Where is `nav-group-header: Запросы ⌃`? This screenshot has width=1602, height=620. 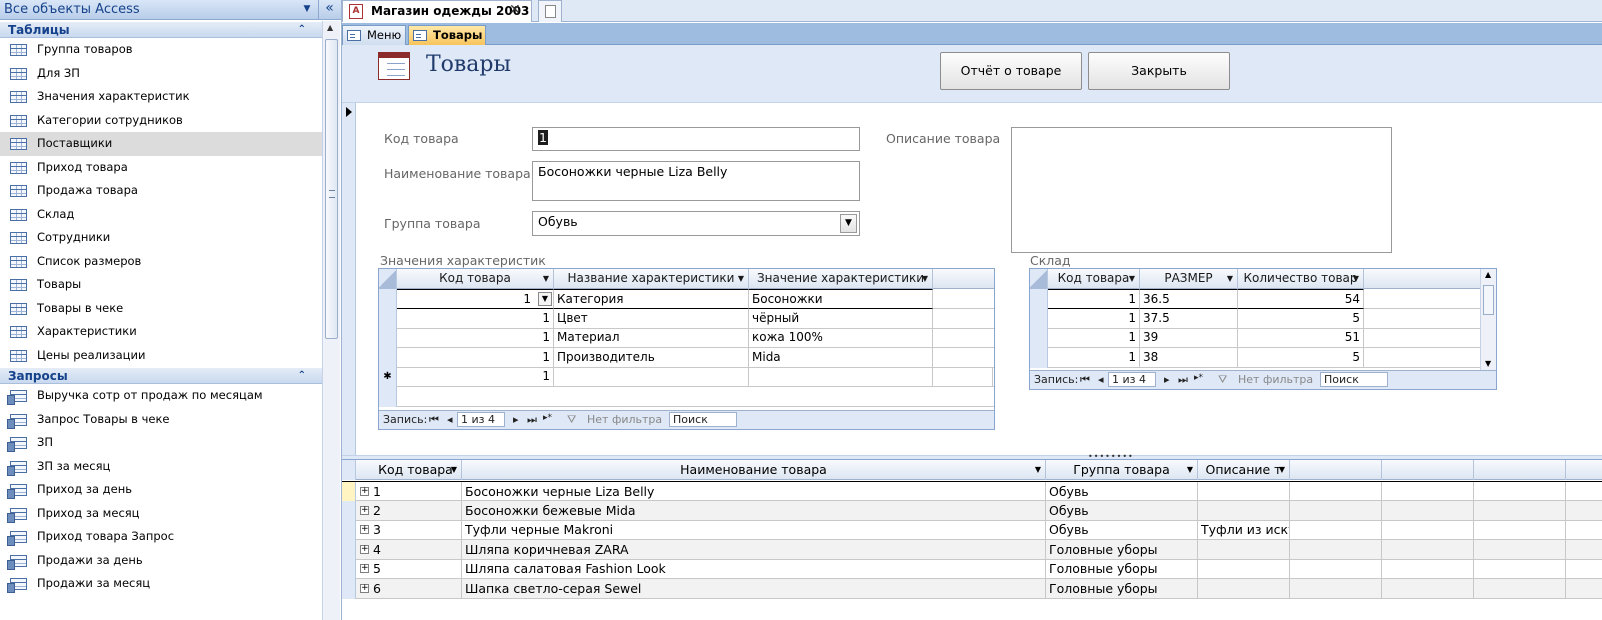
nav-group-header: Запросы ⌃ is located at coordinates (161, 375).